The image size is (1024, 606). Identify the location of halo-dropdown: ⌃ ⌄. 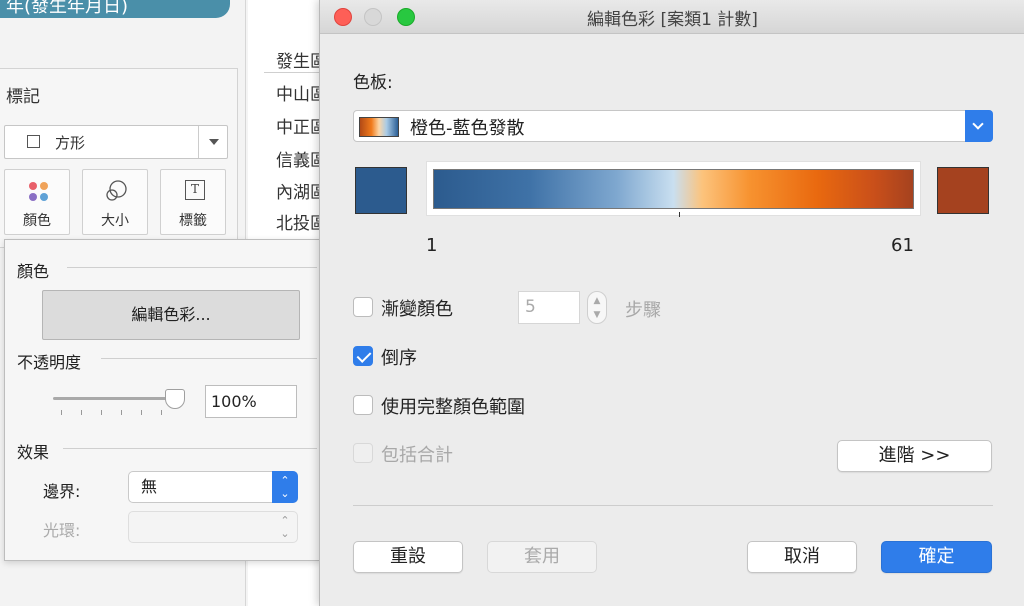
(213, 527).